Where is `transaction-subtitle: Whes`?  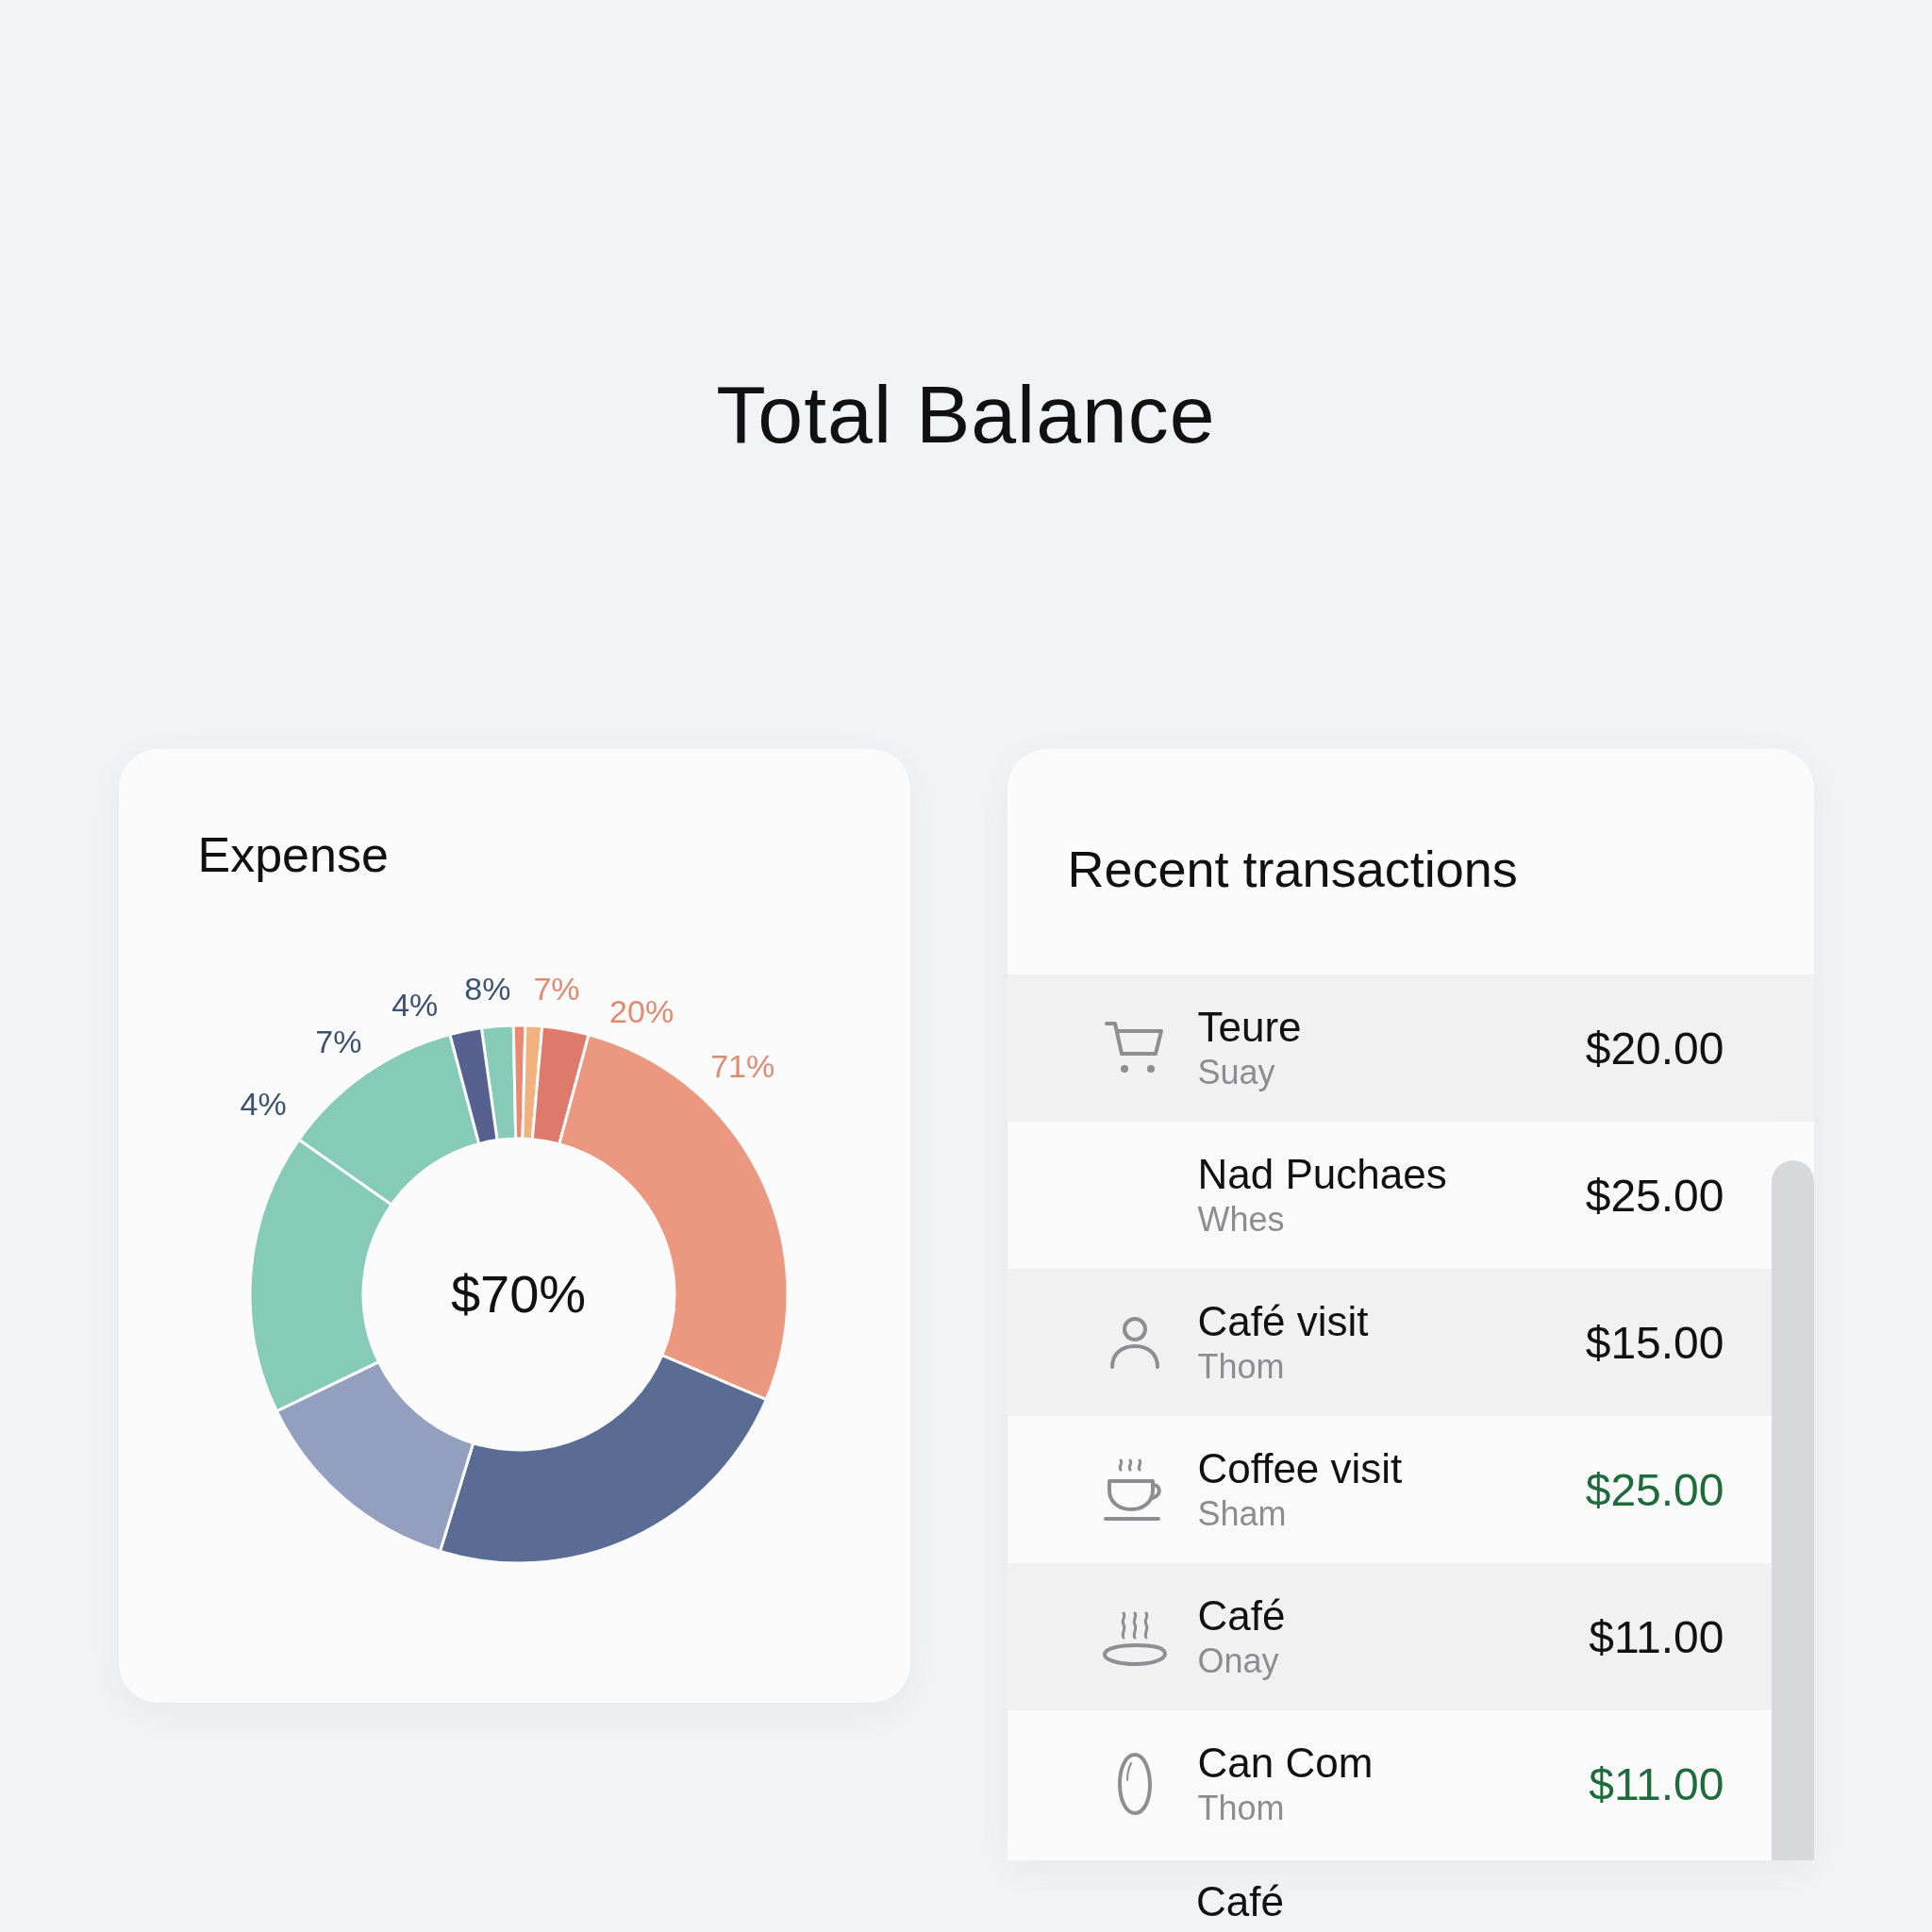
transaction-subtitle: Whes is located at coordinates (1241, 1220).